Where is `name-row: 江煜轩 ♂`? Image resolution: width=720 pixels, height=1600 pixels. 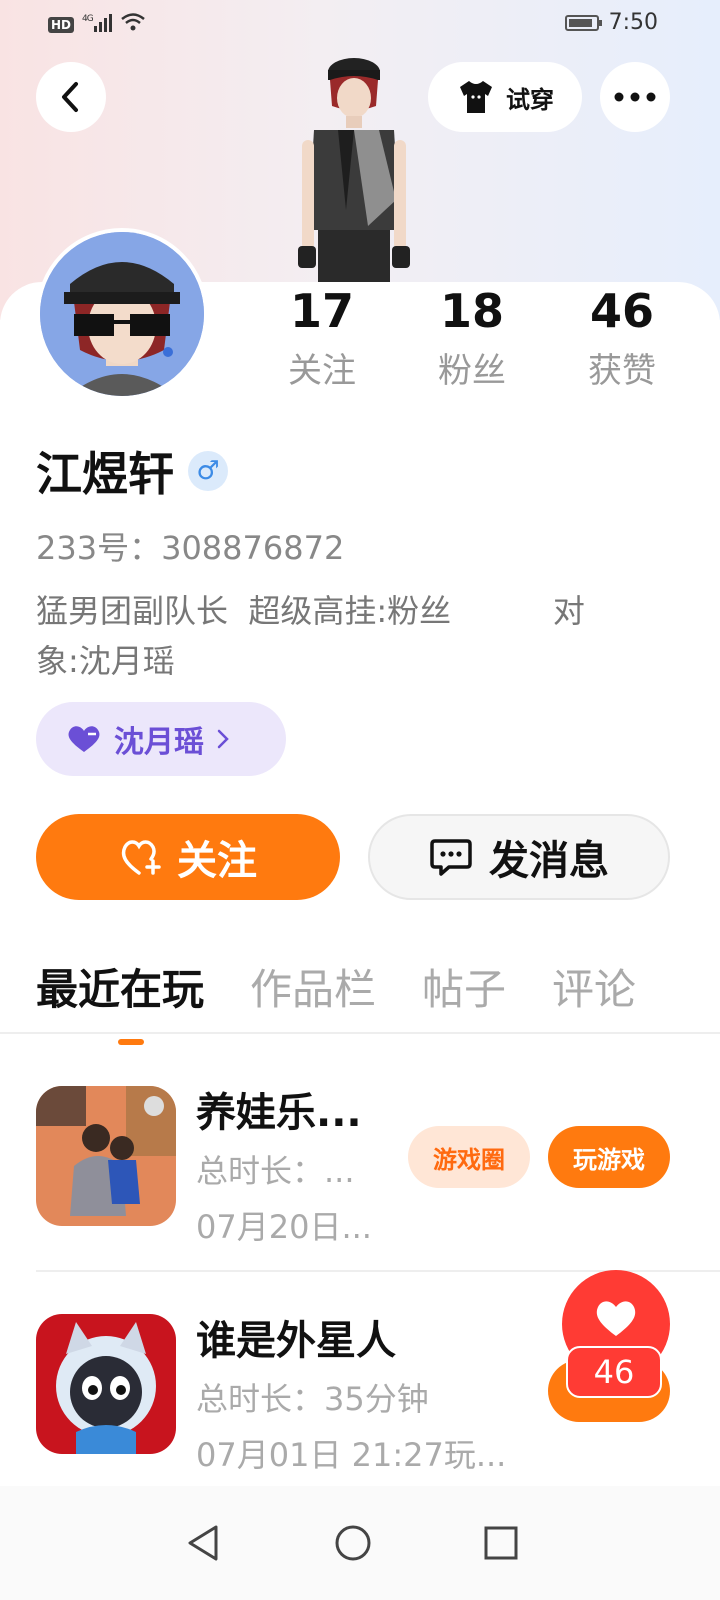
name-row: 江煜轩 ♂ is located at coordinates (132, 471).